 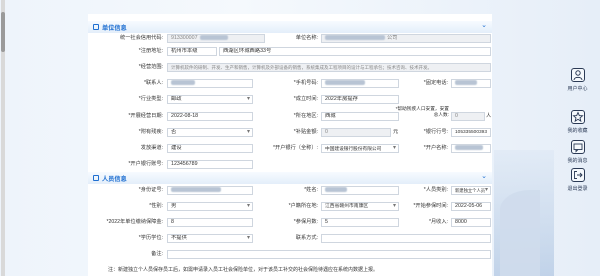 I want to click on insure-label: *2022年单位缴纳保障金:, so click(x=134, y=222).